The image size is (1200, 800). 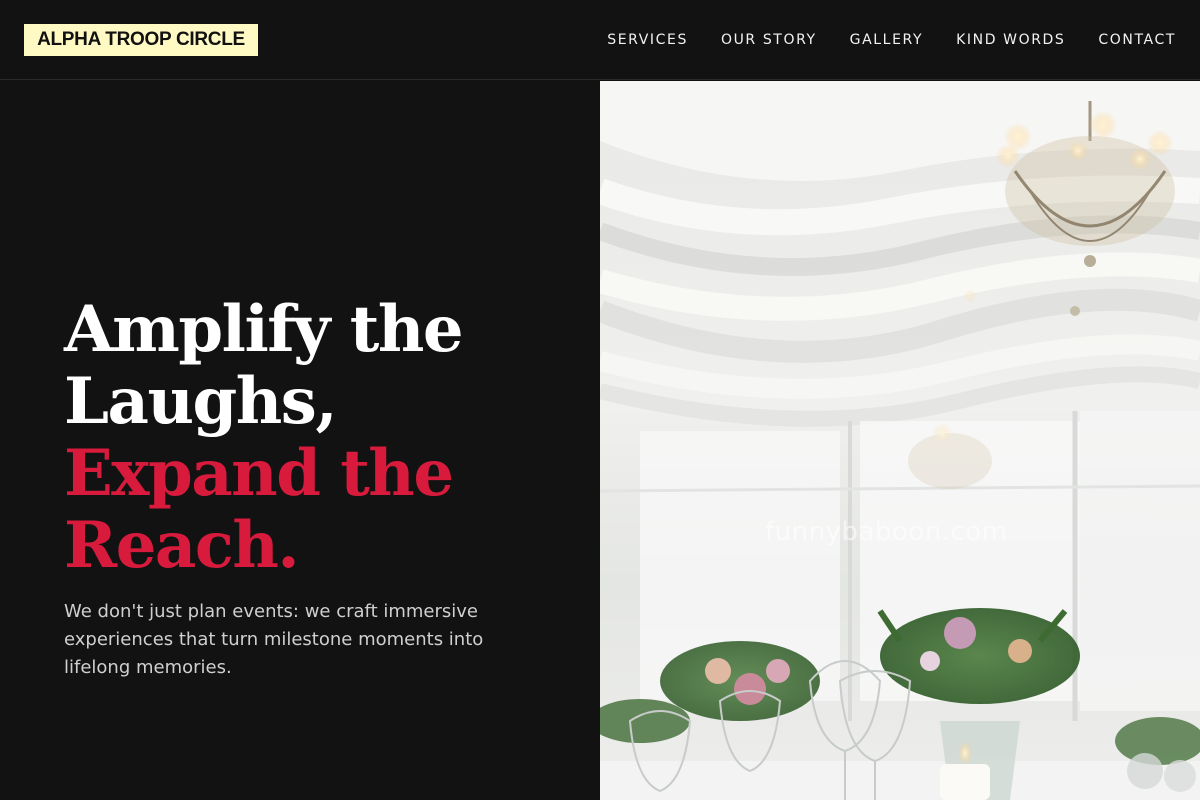 I want to click on hero-headline-line1: Amplify the Laughs,, so click(x=264, y=365).